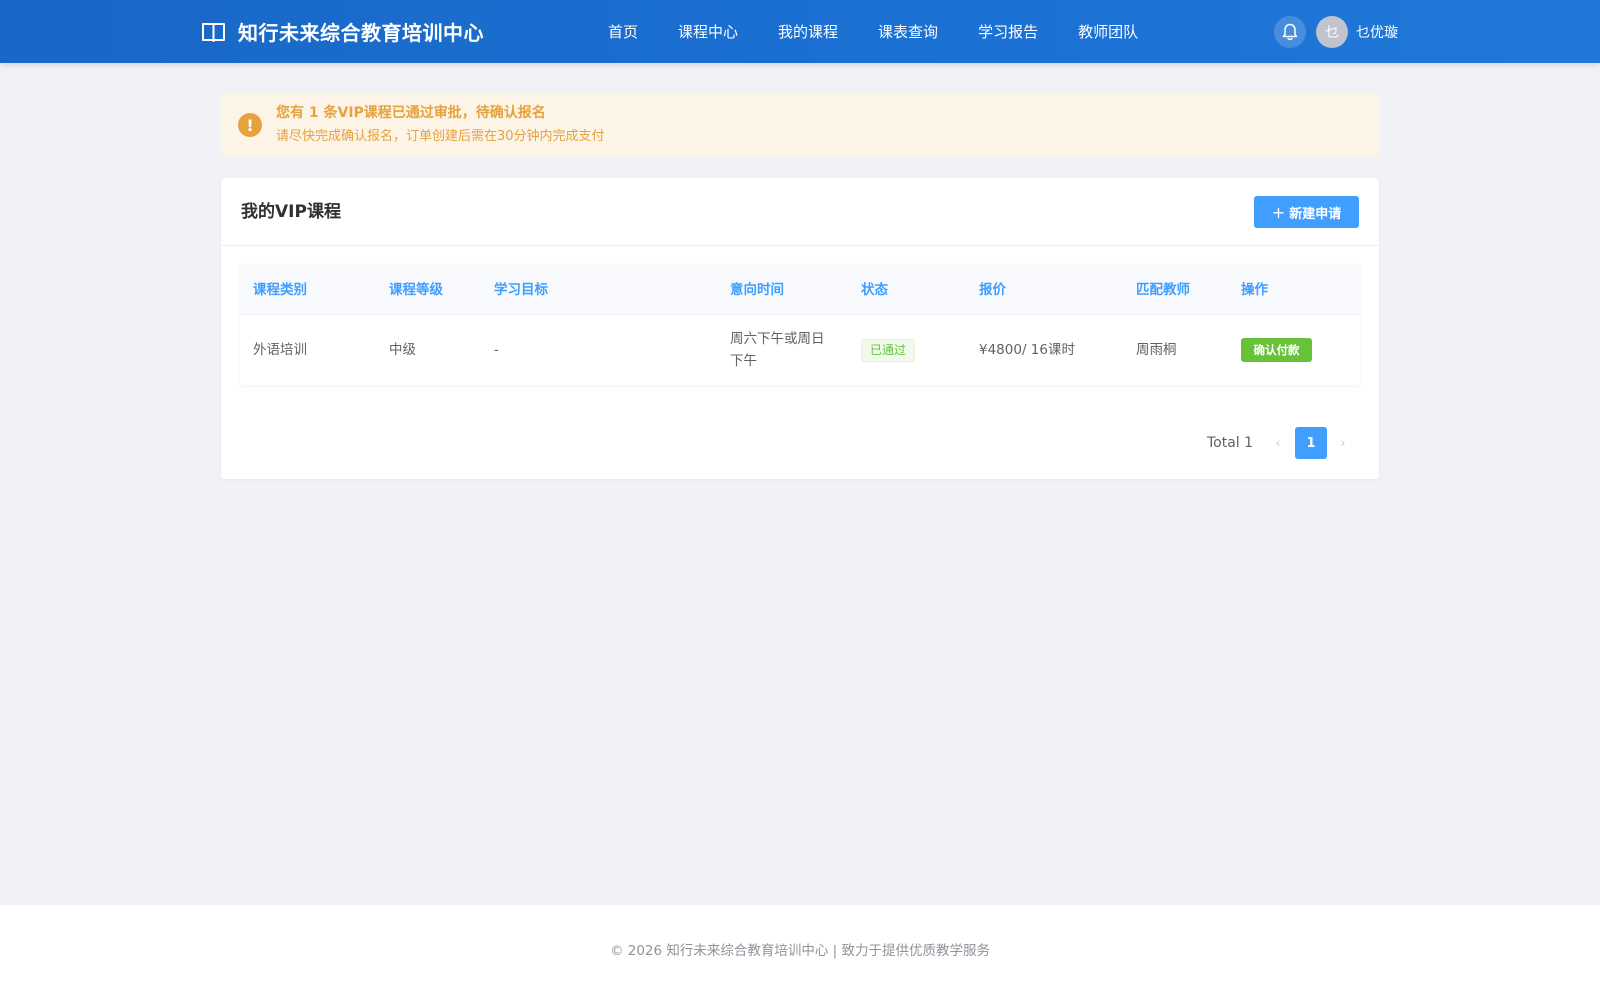 The width and height of the screenshot is (1600, 985). I want to click on user-area: 乜 乜优璇, so click(1336, 31).